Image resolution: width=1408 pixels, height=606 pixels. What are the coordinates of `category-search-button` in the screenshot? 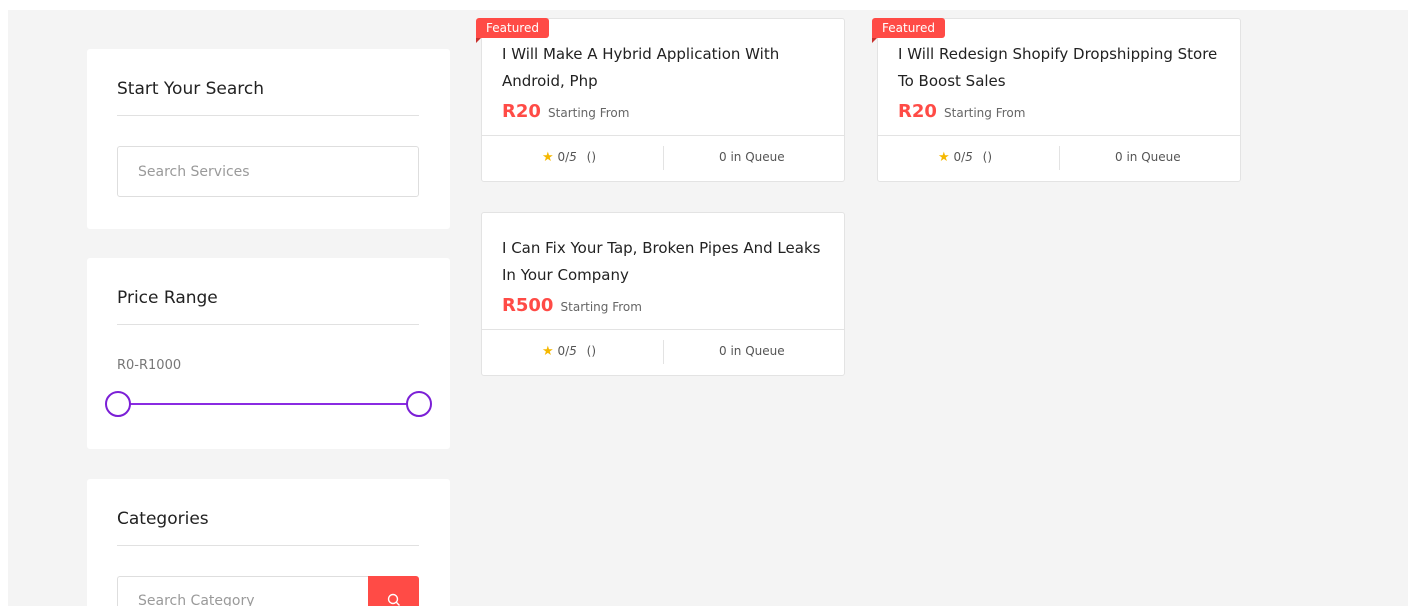 It's located at (393, 591).